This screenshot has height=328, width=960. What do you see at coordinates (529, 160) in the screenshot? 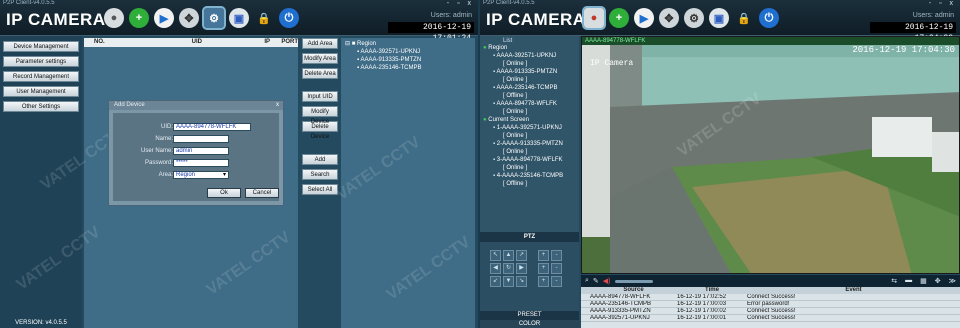
I see `tree-device: ▪ 3-AAAA-894778-WFLFK` at bounding box center [529, 160].